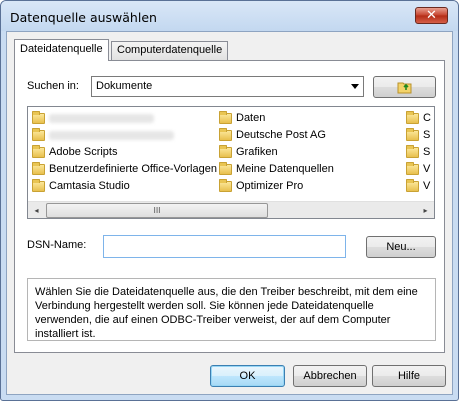 The image size is (459, 401). Describe the element at coordinates (53, 86) in the screenshot. I see `search-in-label: Suchen in:` at that location.